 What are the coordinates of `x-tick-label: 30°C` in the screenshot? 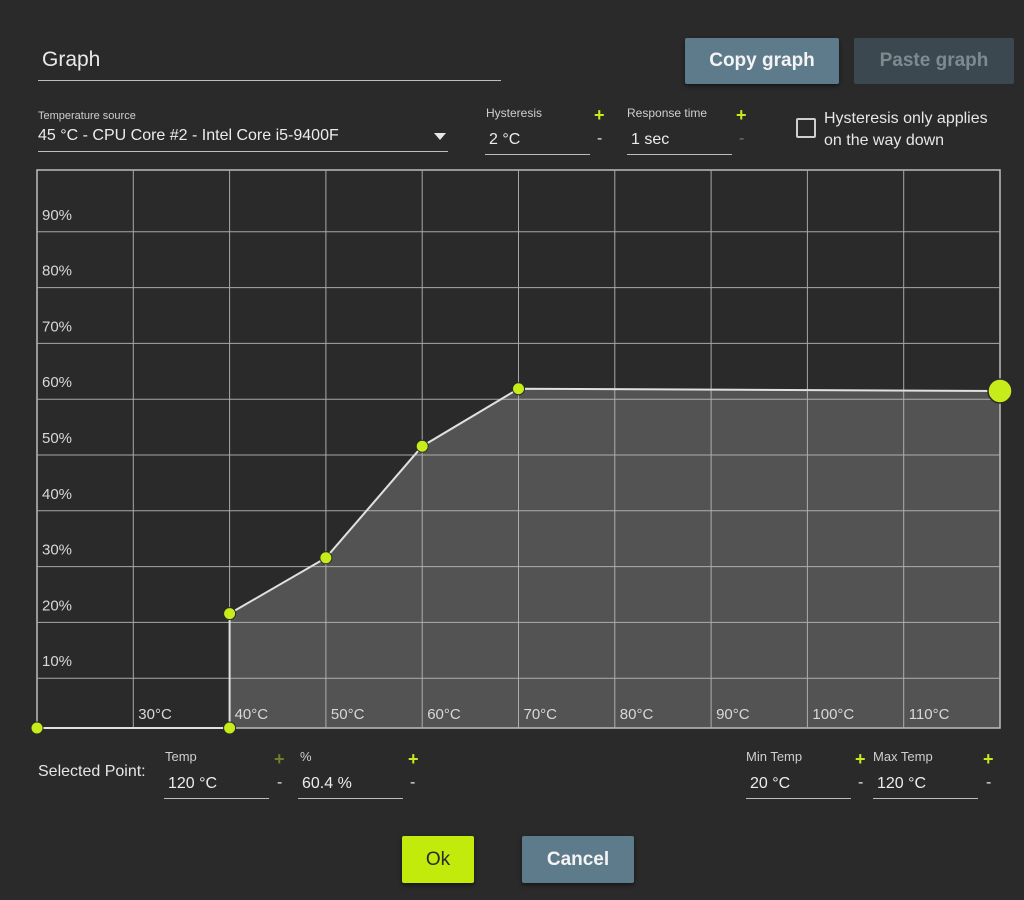 It's located at (155, 714).